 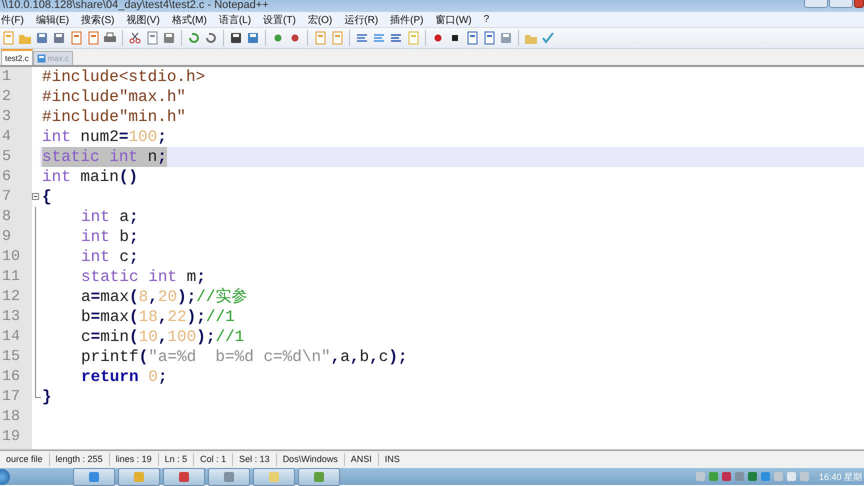 I want to click on status-field: lines : 19, so click(x=134, y=459).